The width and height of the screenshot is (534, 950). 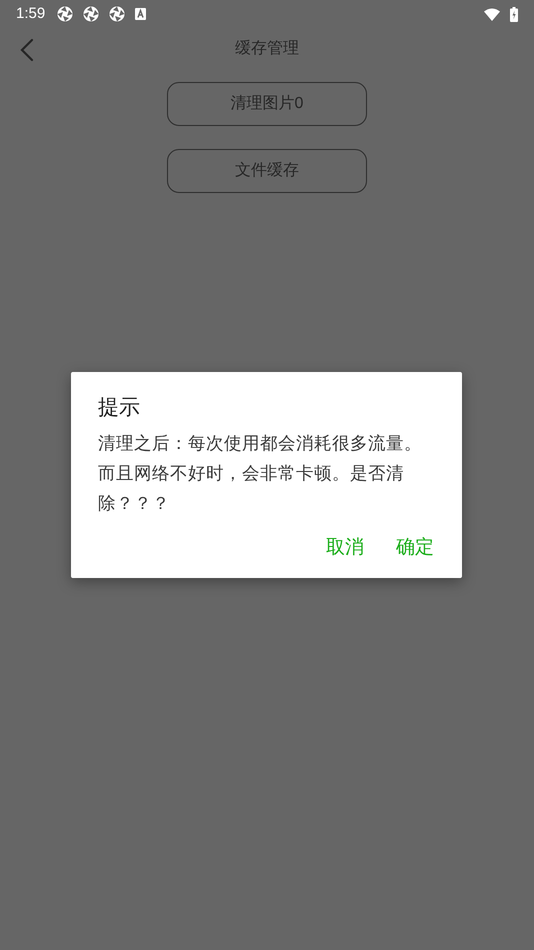 What do you see at coordinates (492, 14) in the screenshot?
I see `wifi-icon` at bounding box center [492, 14].